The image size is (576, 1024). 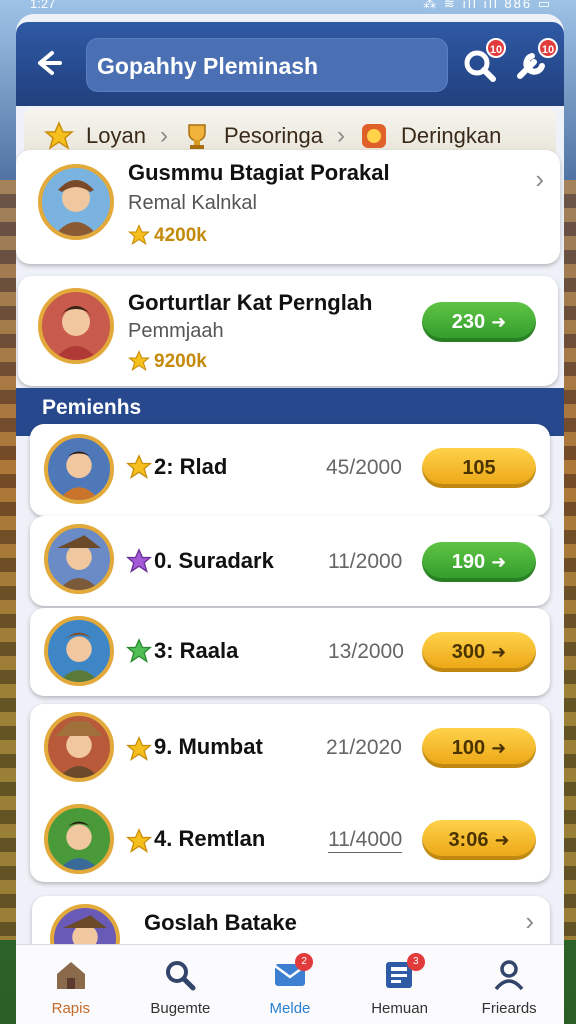 I want to click on player-rank-name: 0. Suradark, so click(x=214, y=560).